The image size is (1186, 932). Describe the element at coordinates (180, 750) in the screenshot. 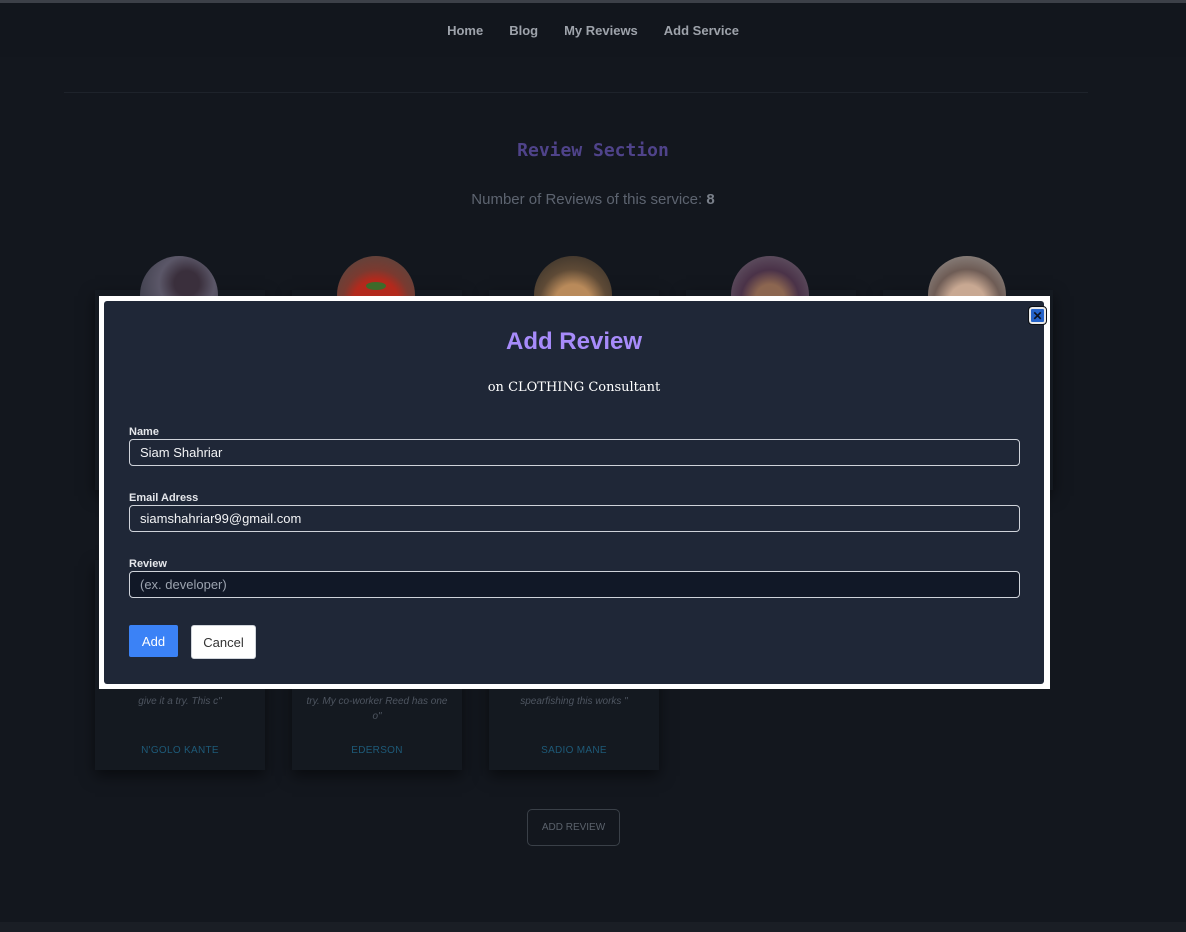

I see `reviewer-name: N'GOLO KANTE` at that location.